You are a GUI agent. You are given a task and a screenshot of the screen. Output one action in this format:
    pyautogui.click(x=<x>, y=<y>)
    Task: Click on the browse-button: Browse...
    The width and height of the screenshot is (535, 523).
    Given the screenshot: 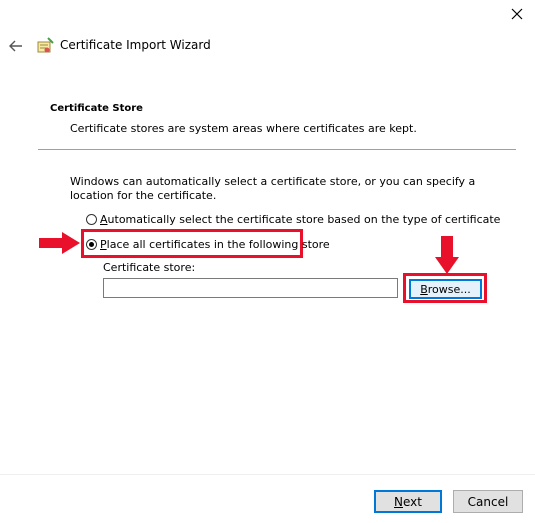 What is the action you would take?
    pyautogui.click(x=445, y=289)
    